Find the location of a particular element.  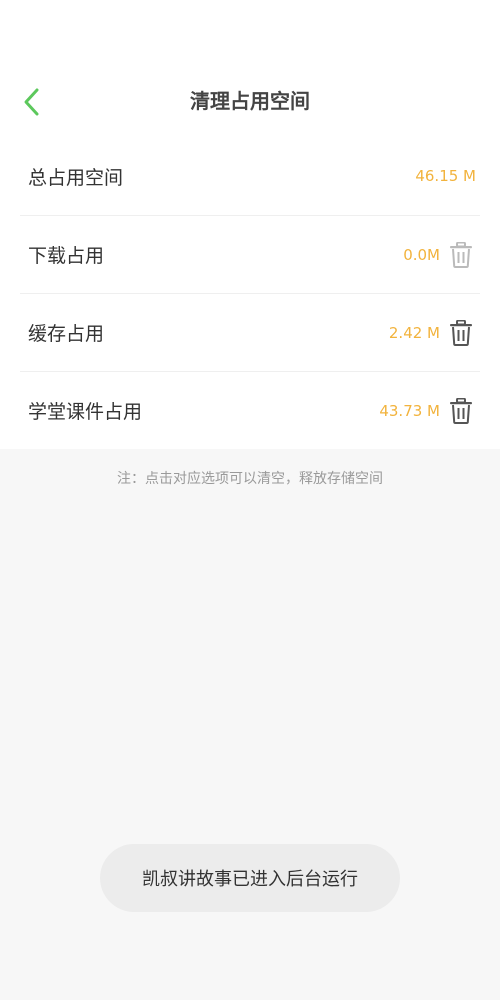

row-download-storage: 下载占用 0.0M is located at coordinates (250, 254).